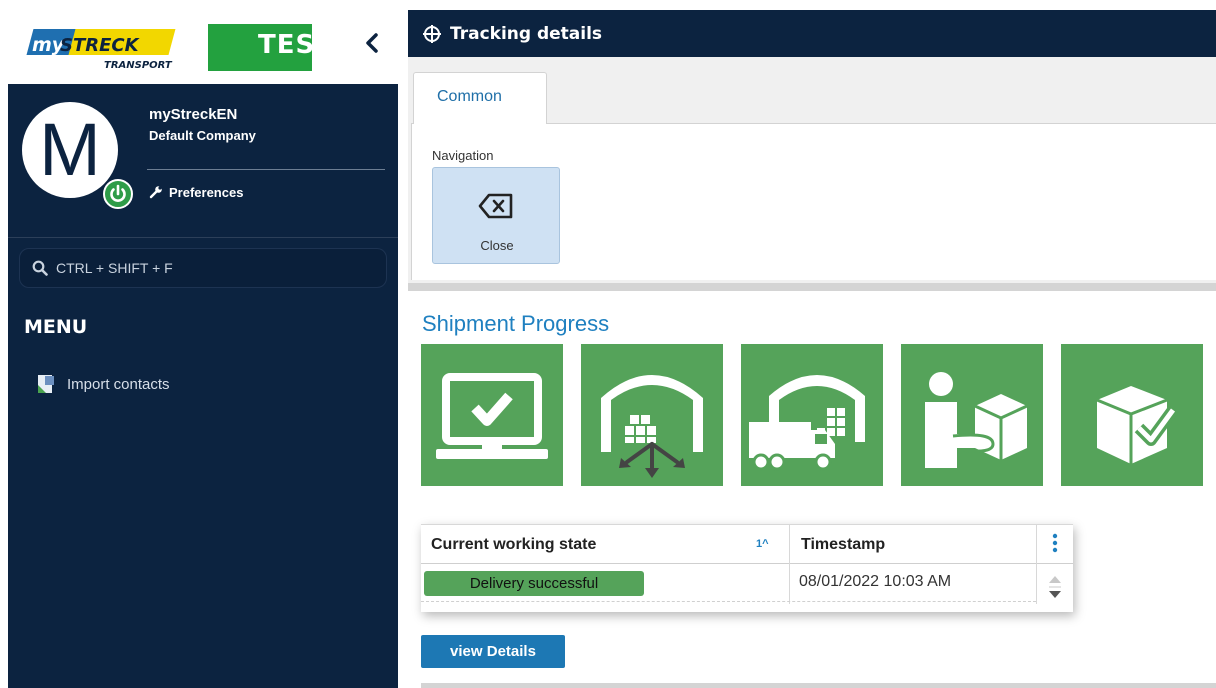 The width and height of the screenshot is (1216, 688). I want to click on avatar: M, so click(70, 150).